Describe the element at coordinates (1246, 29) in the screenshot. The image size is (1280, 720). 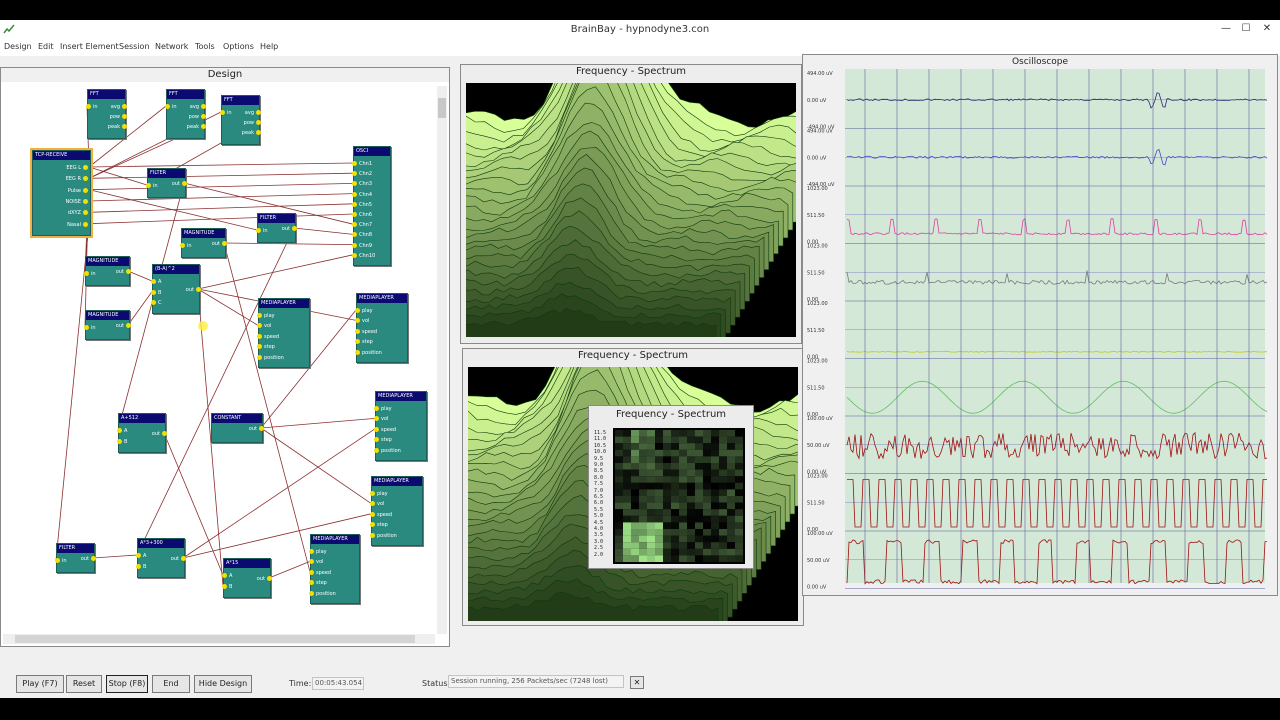
I see `maximize-button: ☐` at that location.